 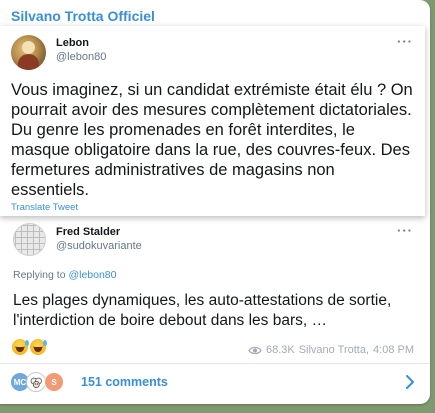 I want to click on tweet-author-avatar, so click(x=28, y=52).